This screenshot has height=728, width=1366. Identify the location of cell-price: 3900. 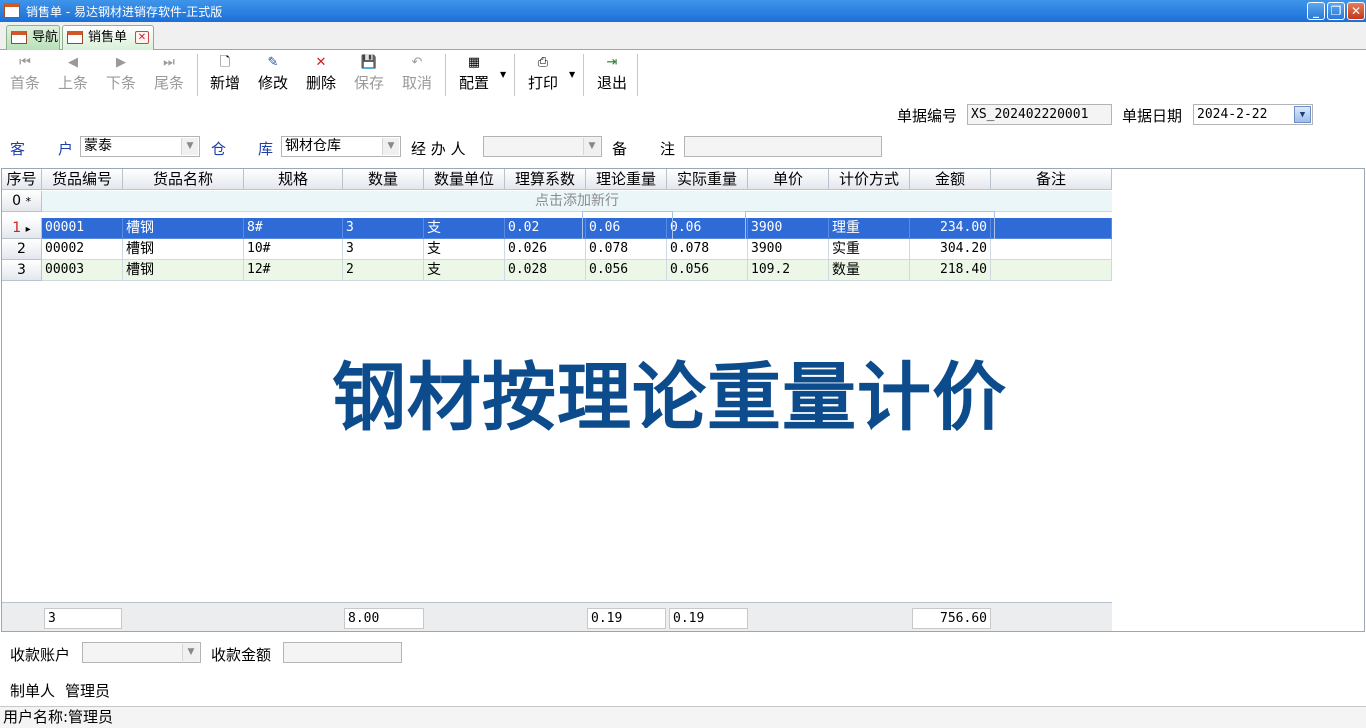
(788, 249).